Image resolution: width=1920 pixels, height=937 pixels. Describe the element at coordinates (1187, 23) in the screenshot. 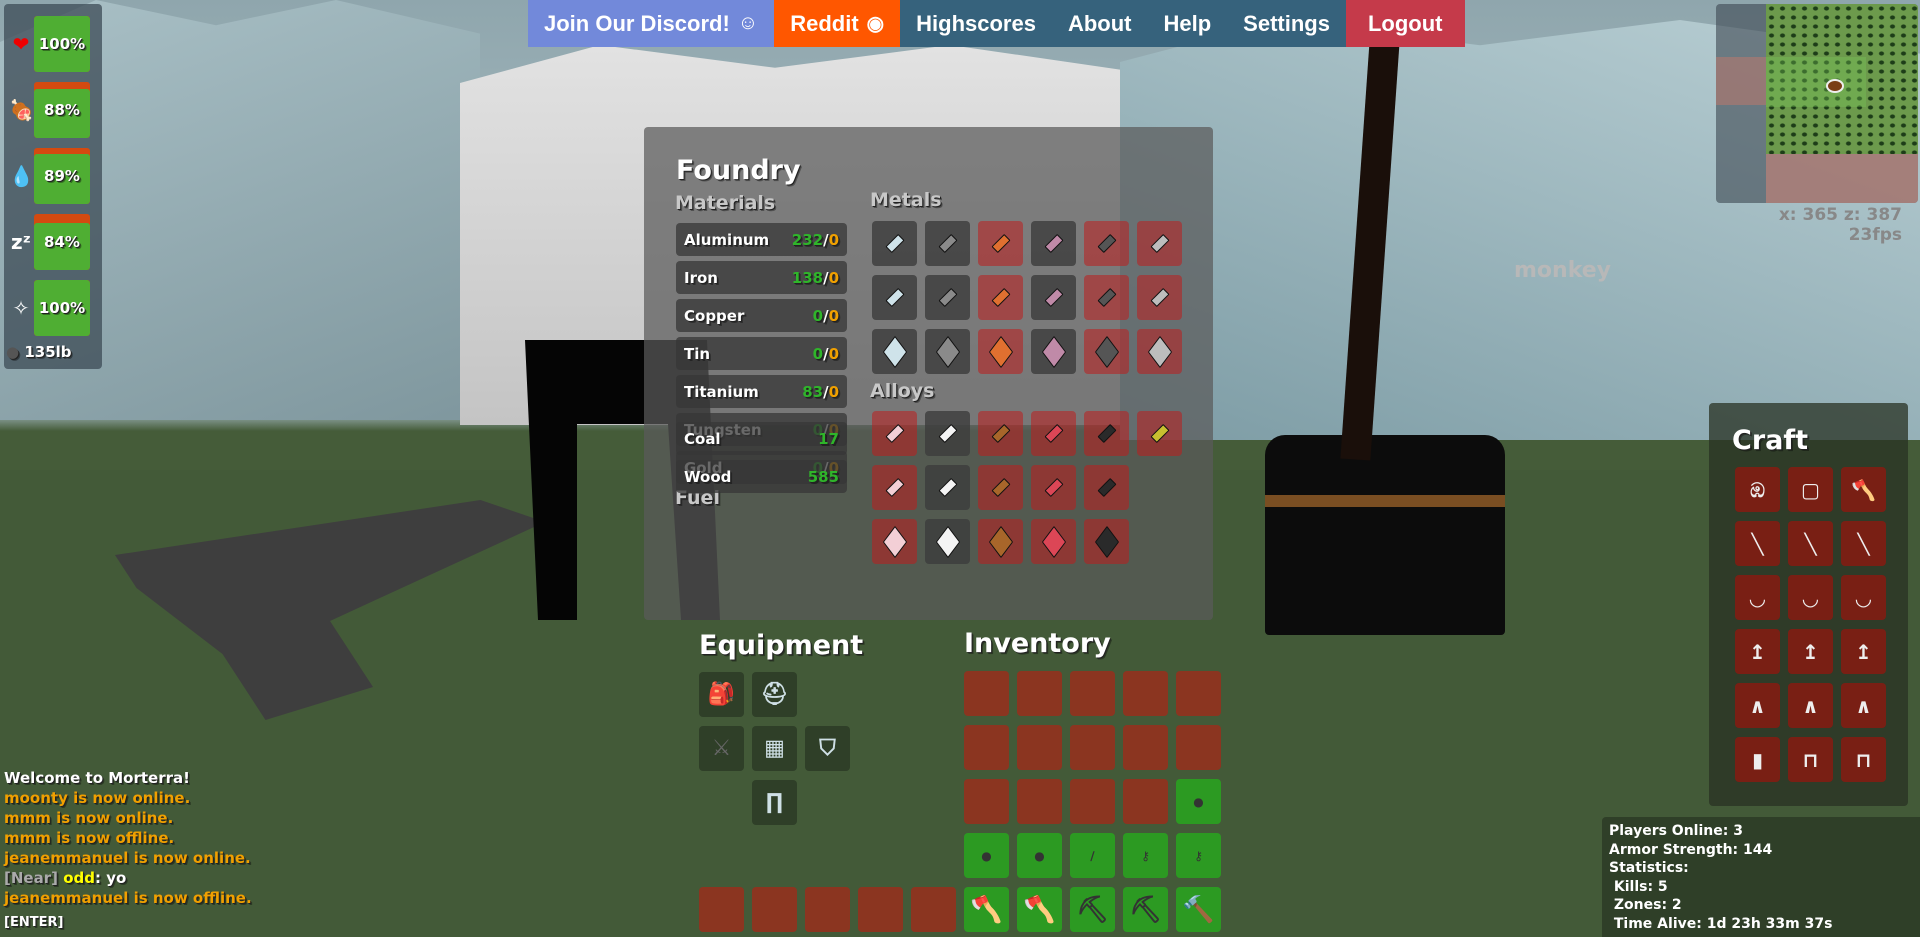

I see `nav-help: Help` at that location.